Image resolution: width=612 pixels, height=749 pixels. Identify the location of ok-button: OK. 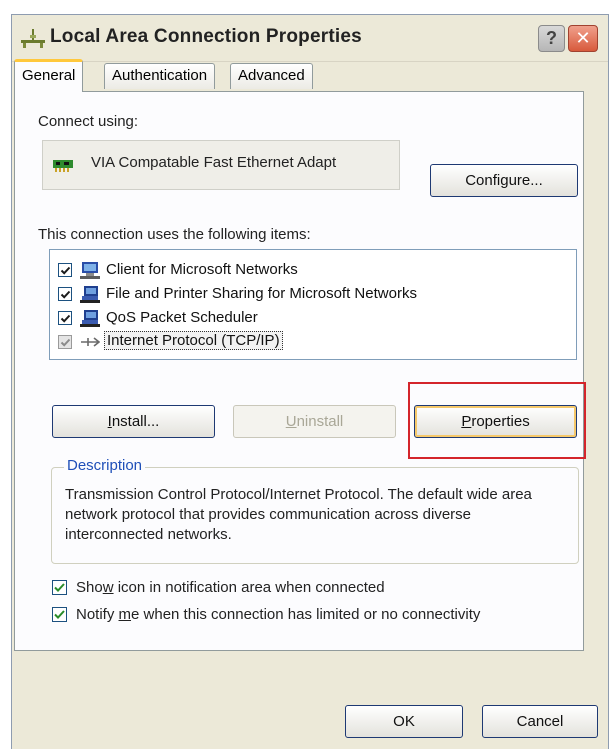
(404, 721).